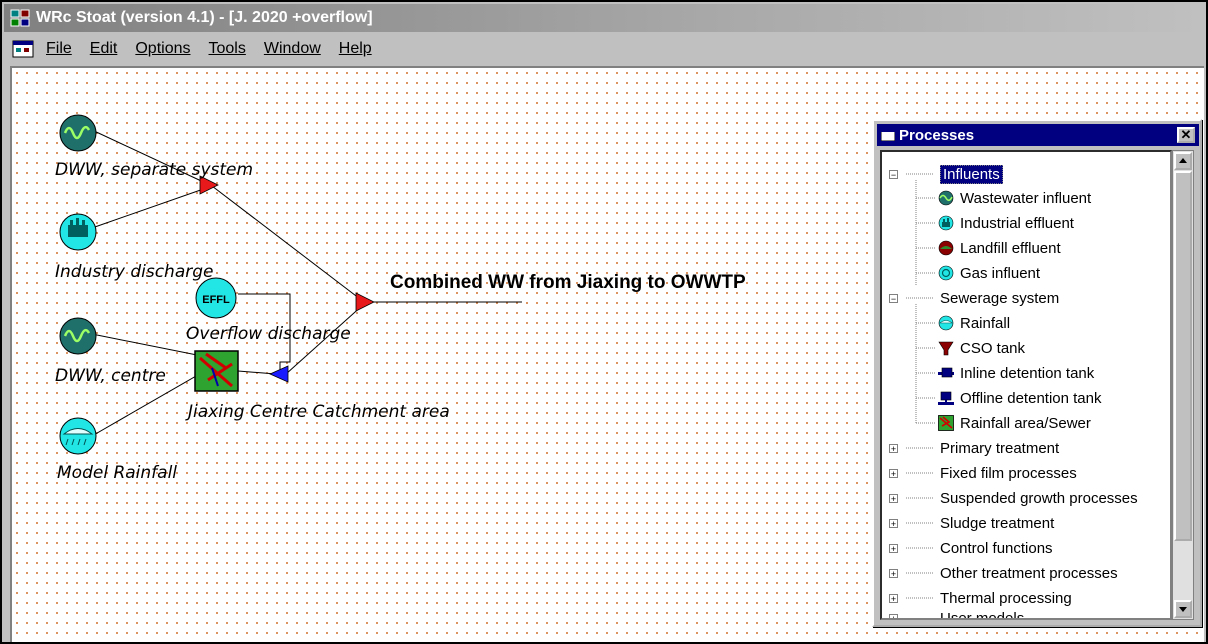 The width and height of the screenshot is (1208, 644). I want to click on tree-leaf-label: Rainfall, so click(985, 323).